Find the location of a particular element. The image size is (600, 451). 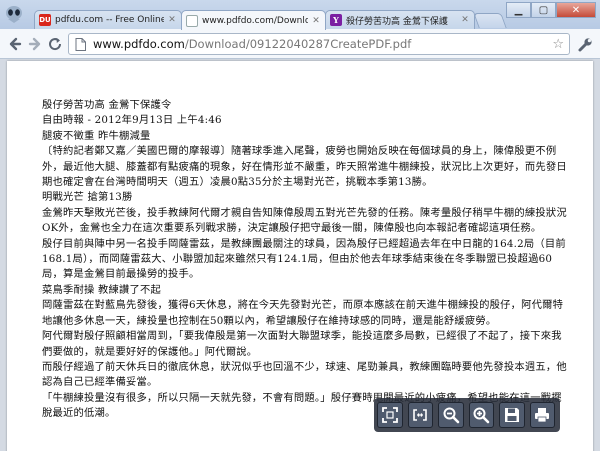

forward-button is located at coordinates (35, 44).